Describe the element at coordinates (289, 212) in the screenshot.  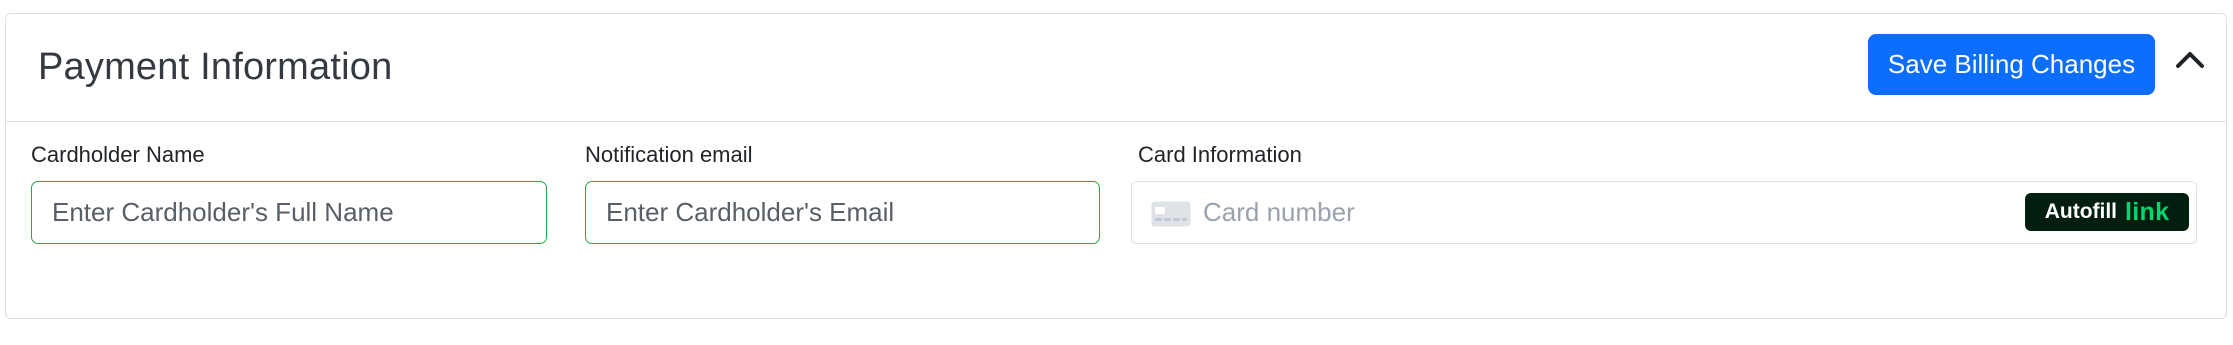
I see `cardholder-name-input` at that location.